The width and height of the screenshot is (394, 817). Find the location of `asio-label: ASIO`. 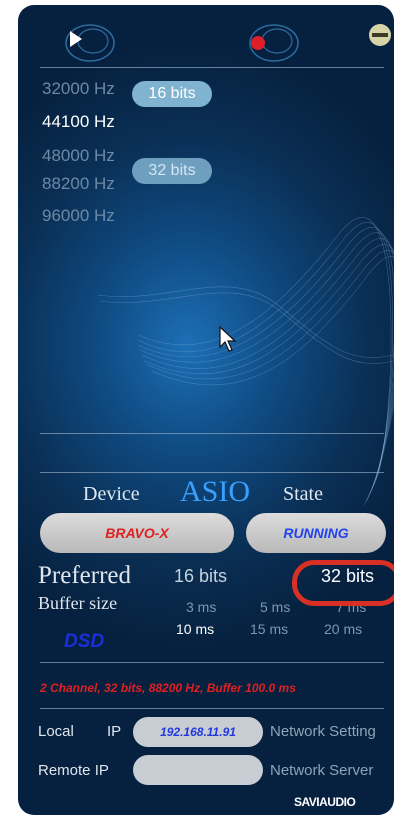

asio-label: ASIO is located at coordinates (215, 491).